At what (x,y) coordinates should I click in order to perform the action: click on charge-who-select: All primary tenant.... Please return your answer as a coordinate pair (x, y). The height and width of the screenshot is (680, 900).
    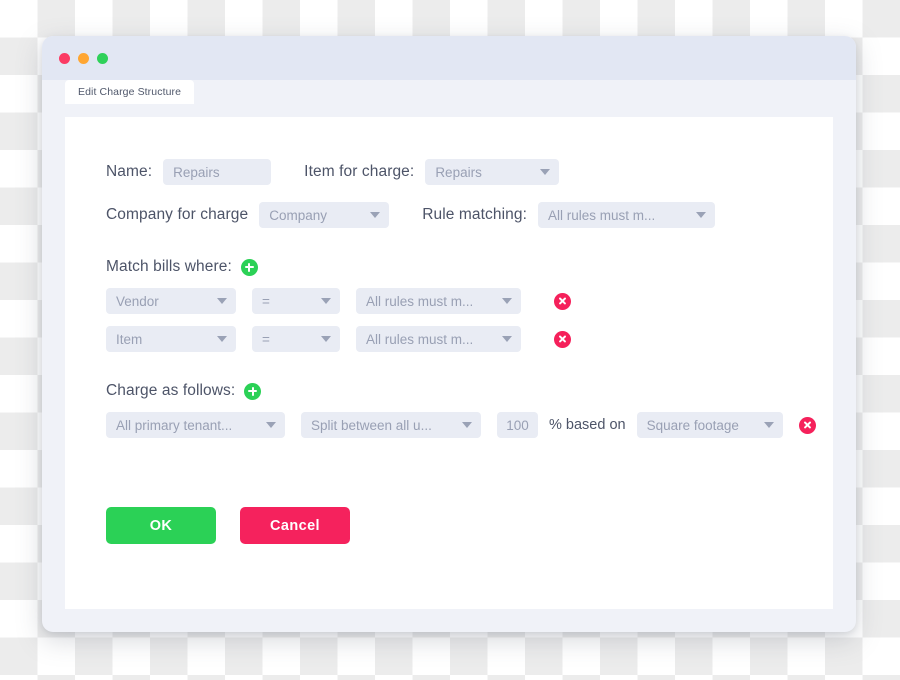
    Looking at the image, I should click on (195, 425).